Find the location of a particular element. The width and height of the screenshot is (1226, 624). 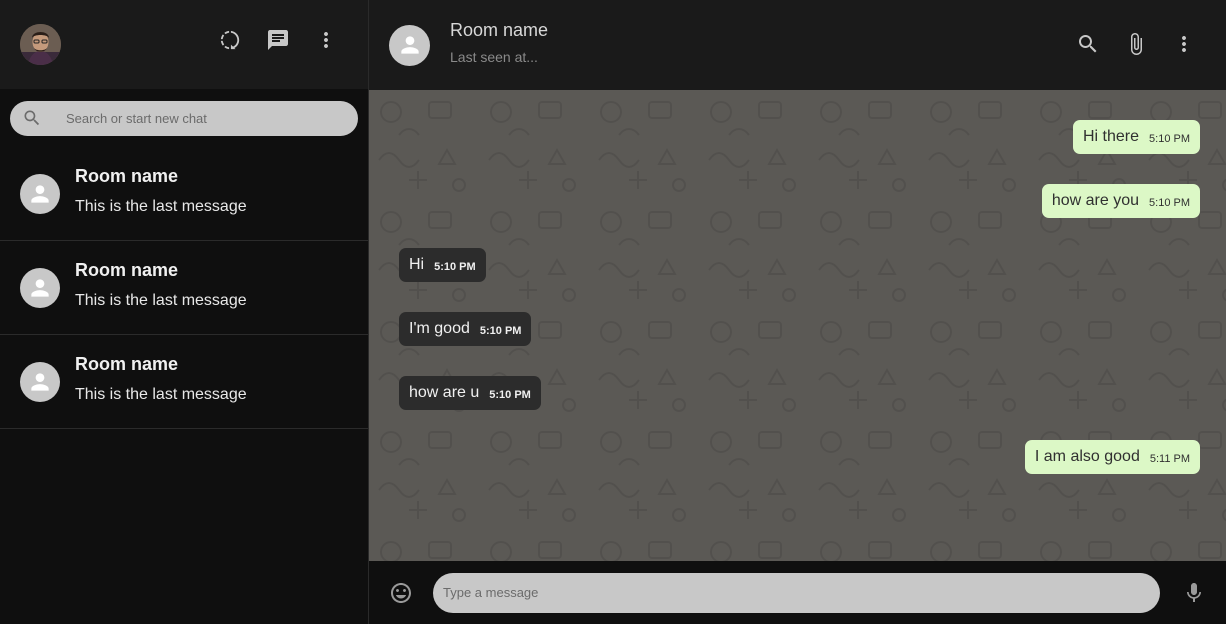

search-input is located at coordinates (196, 118).